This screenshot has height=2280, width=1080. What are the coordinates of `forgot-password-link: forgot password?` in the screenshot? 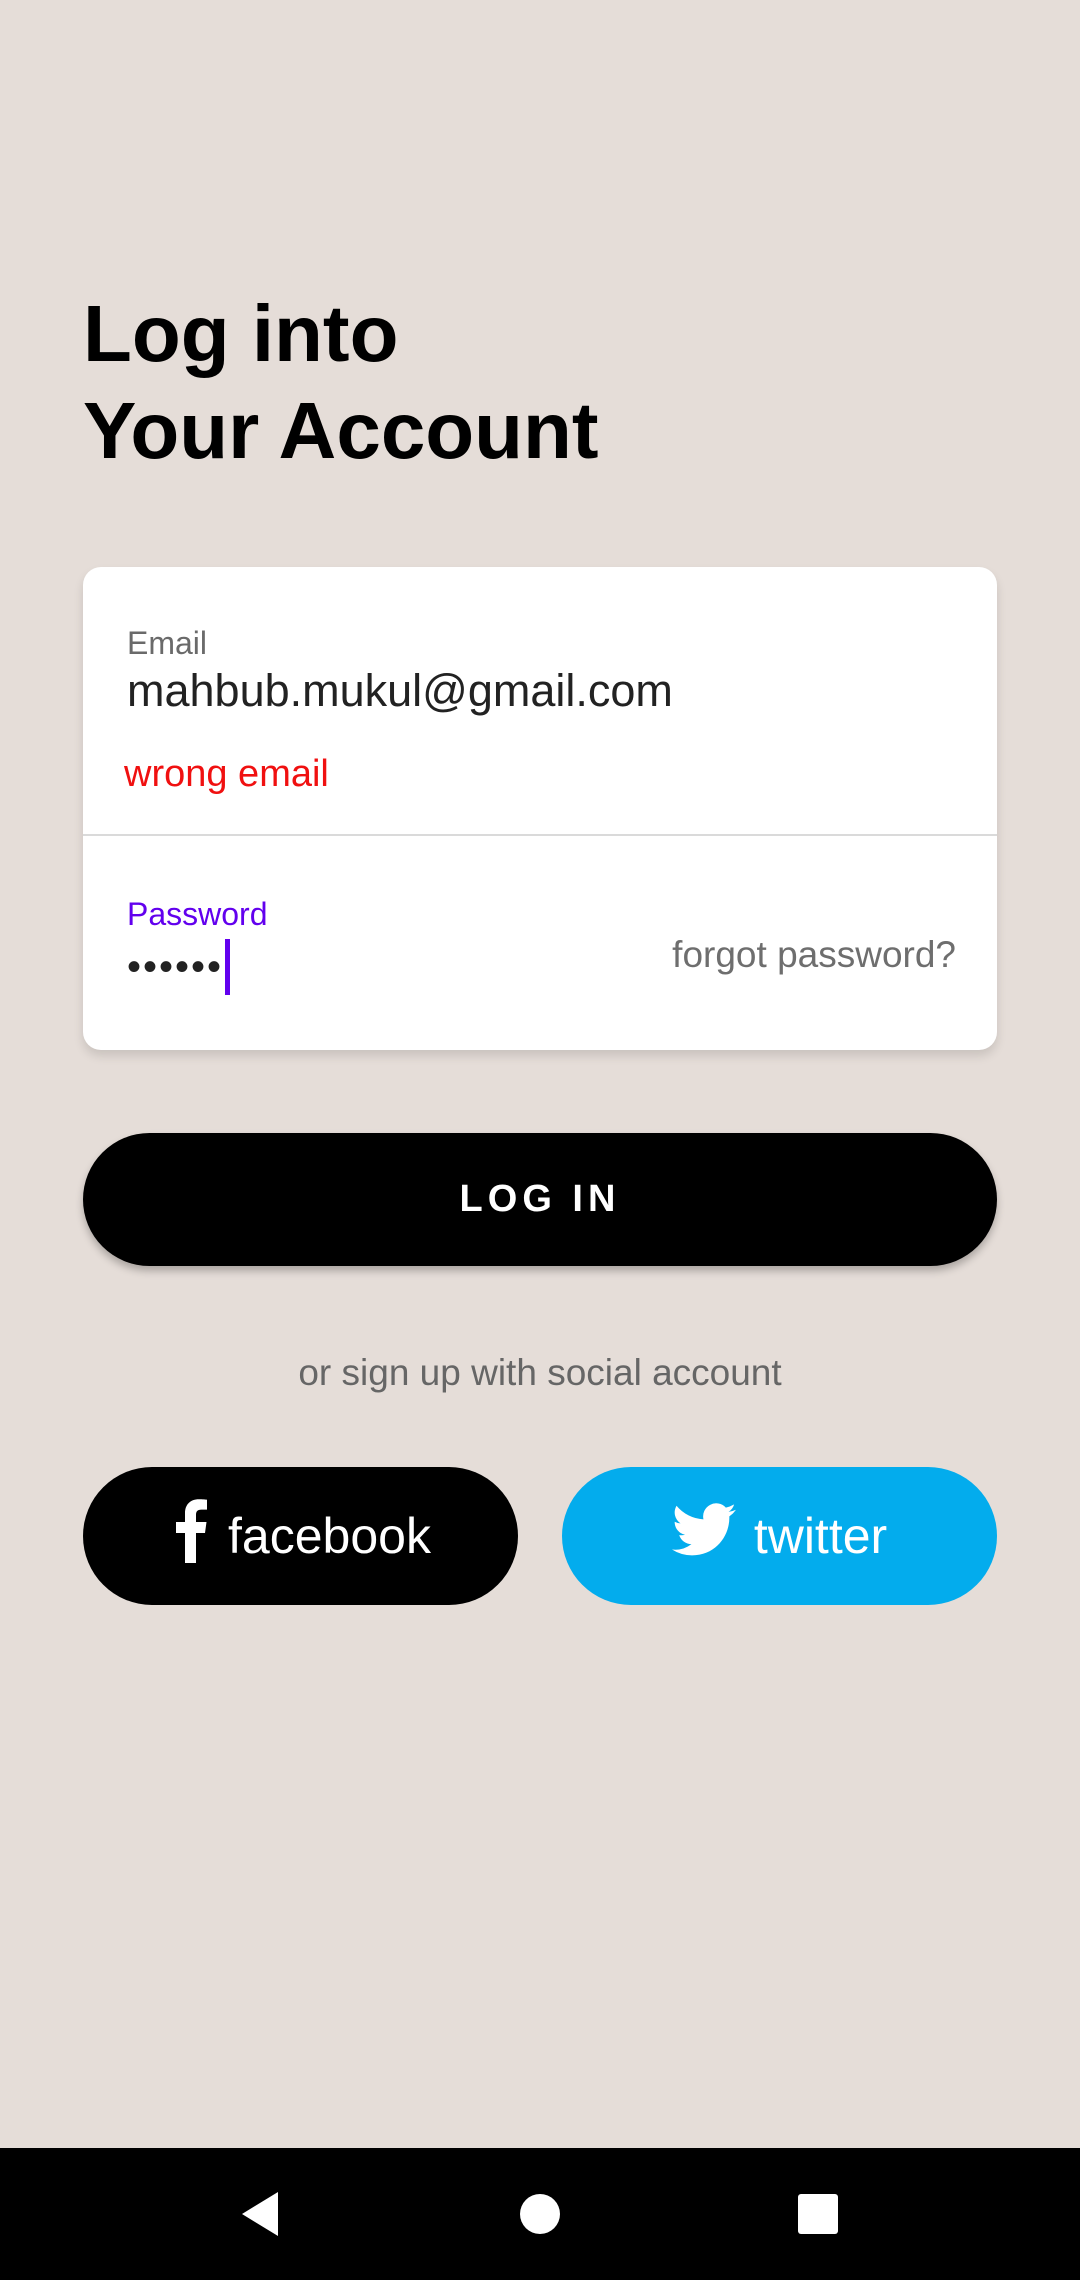 It's located at (814, 955).